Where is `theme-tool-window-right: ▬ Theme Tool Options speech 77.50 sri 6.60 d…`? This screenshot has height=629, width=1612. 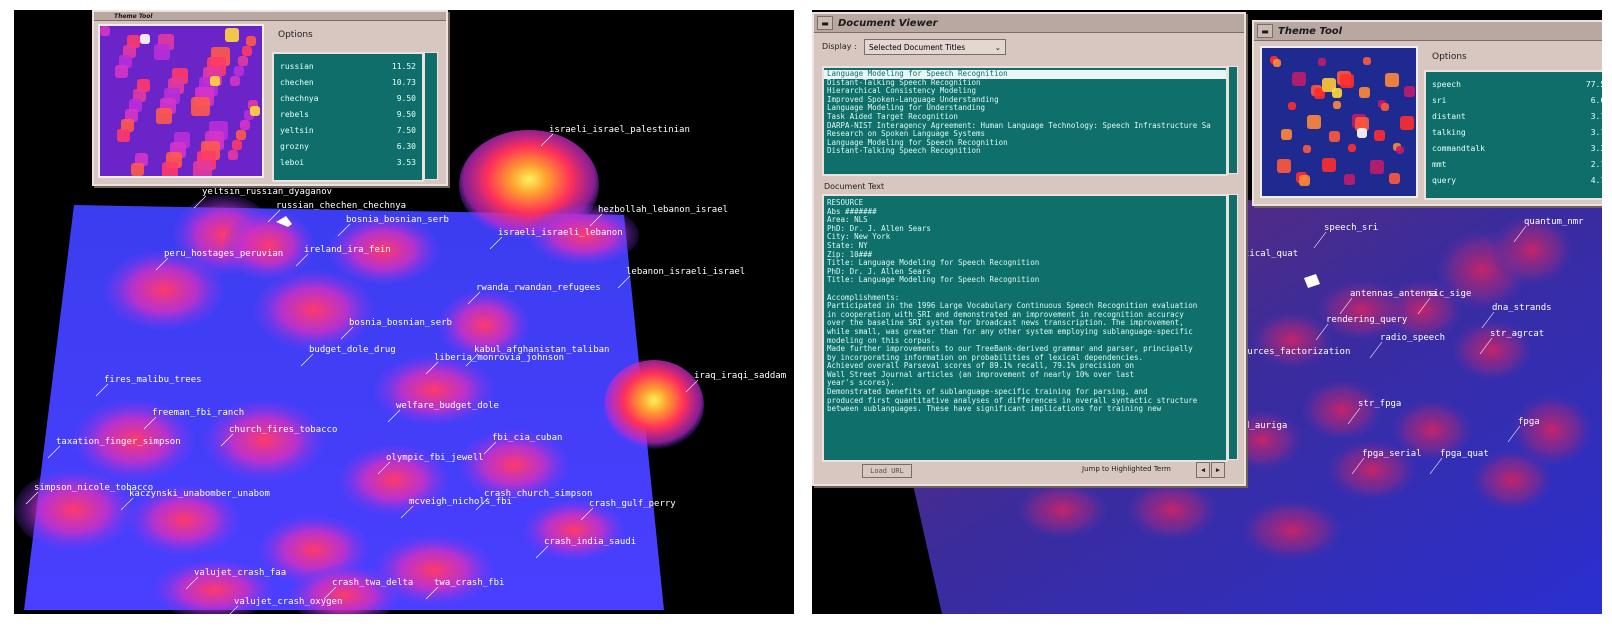
theme-tool-window-right: ▬ Theme Tool Options speech 77.50 sri 6.60 d… is located at coordinates (1427, 113).